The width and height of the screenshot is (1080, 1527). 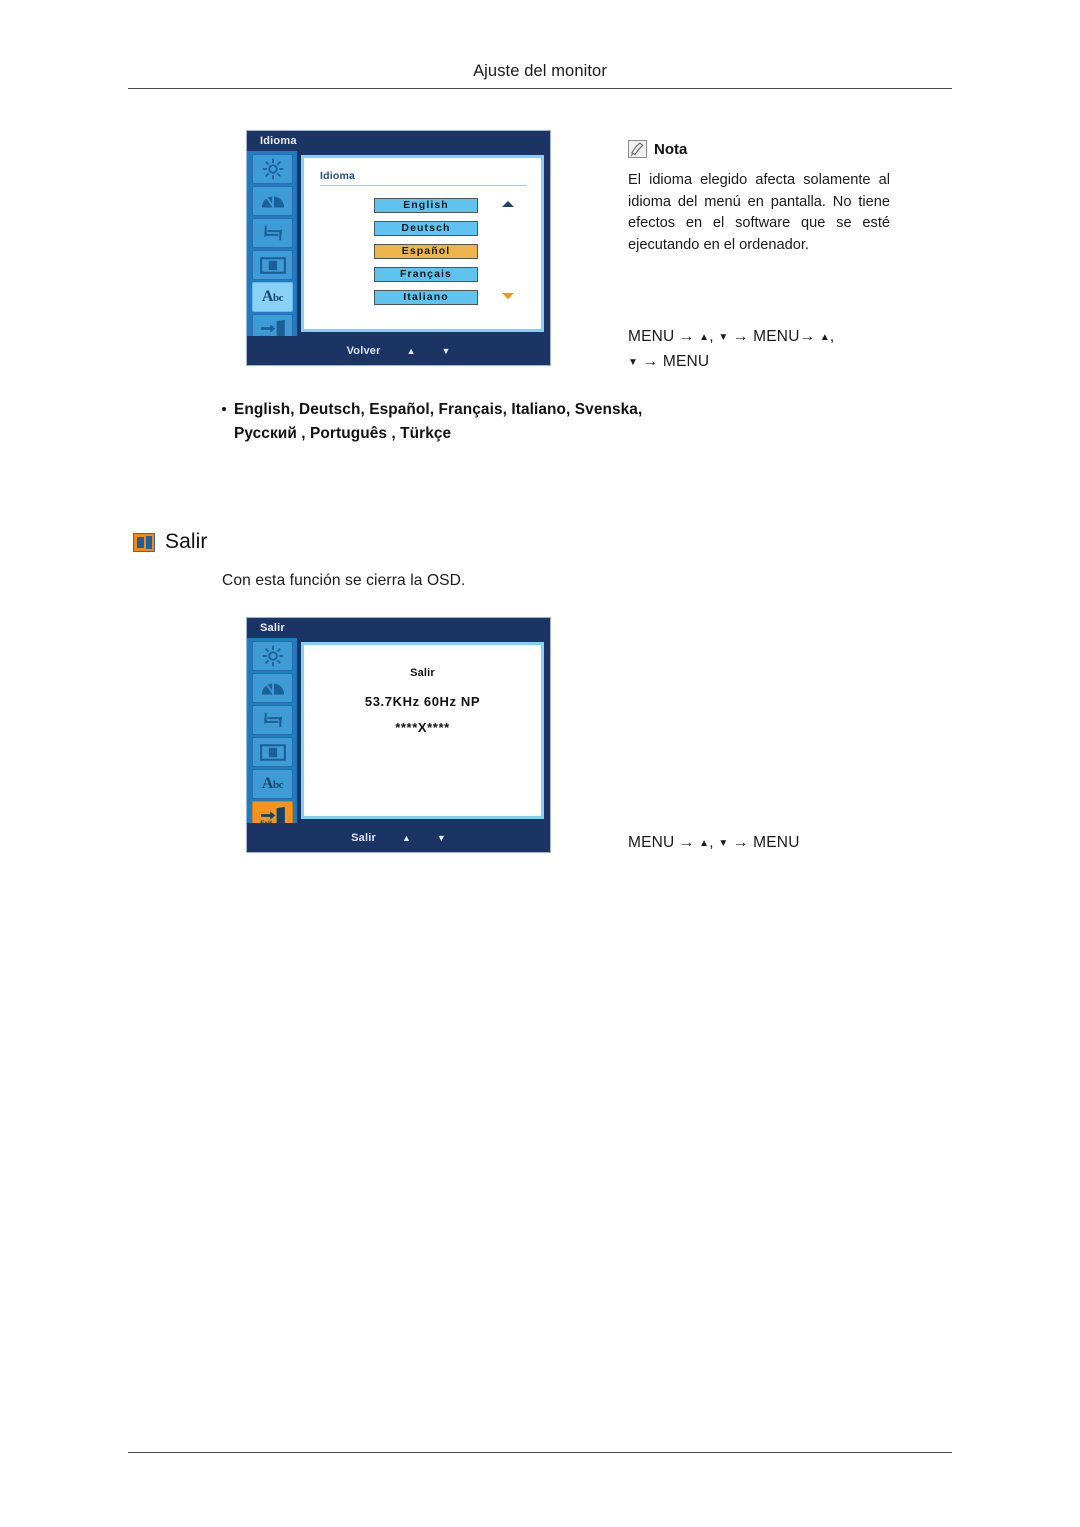 What do you see at coordinates (364, 351) in the screenshot?
I see `osd-footer-label-volver: Volver` at bounding box center [364, 351].